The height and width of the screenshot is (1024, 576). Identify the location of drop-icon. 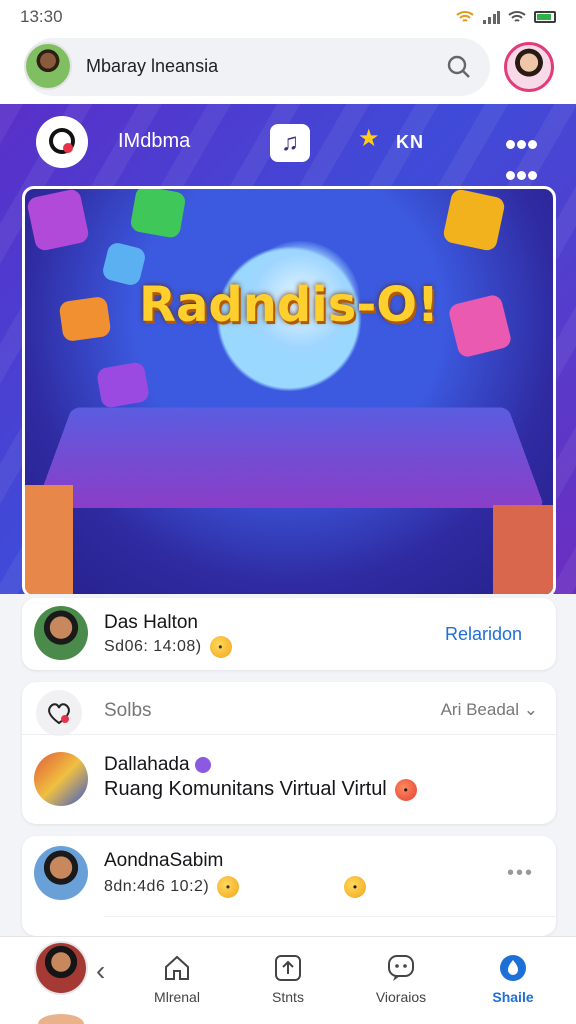
(513, 968).